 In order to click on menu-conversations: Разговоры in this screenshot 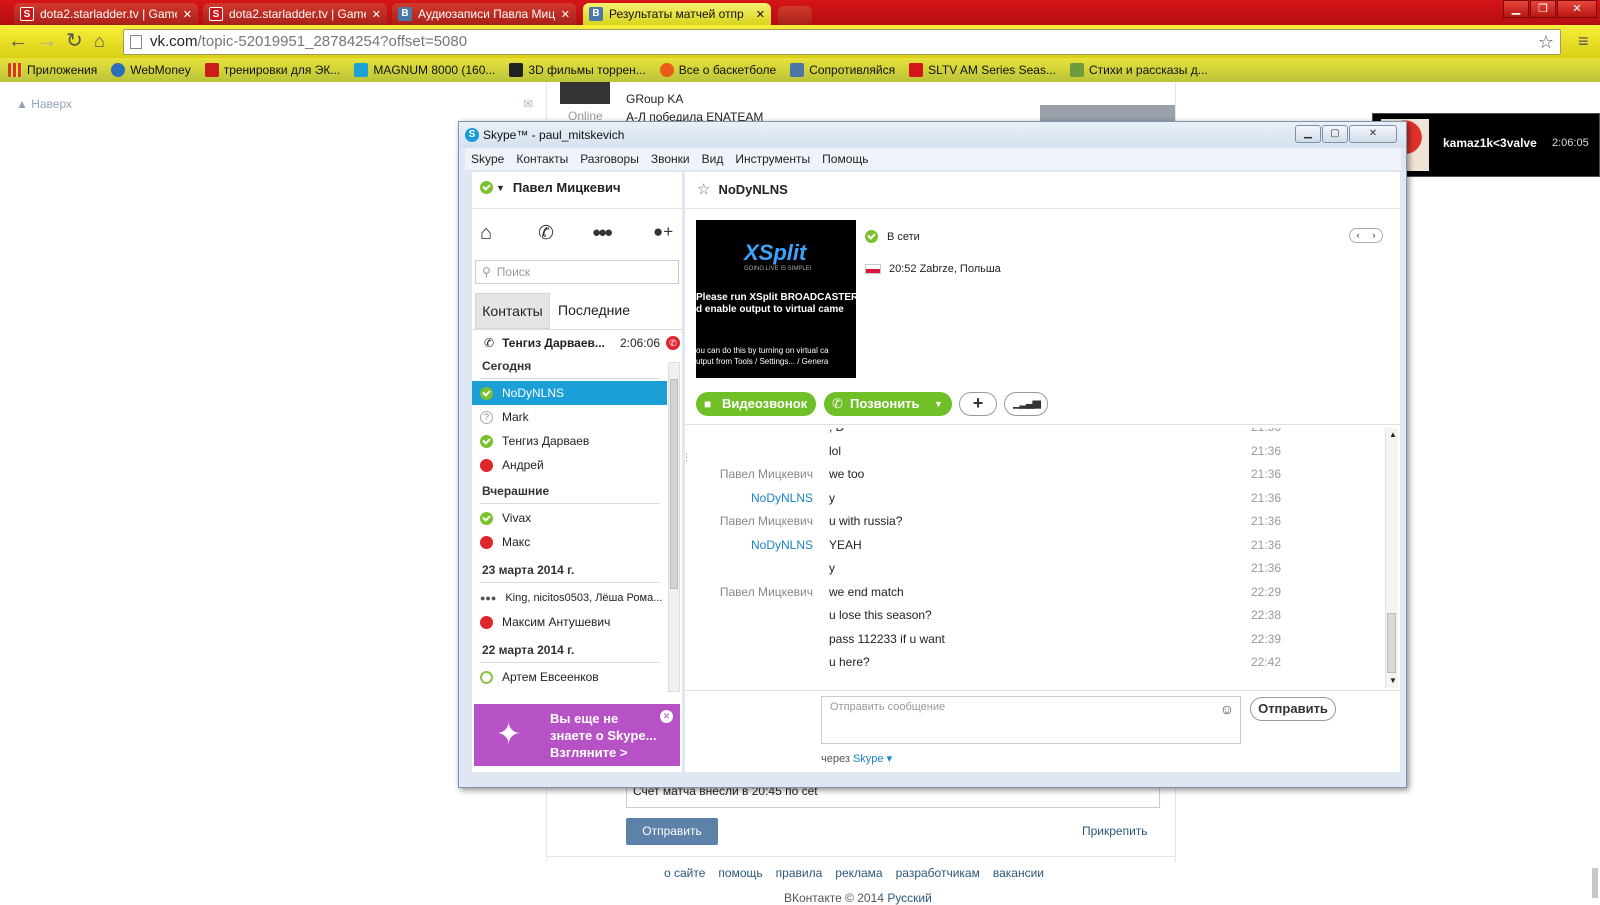, I will do `click(609, 159)`.